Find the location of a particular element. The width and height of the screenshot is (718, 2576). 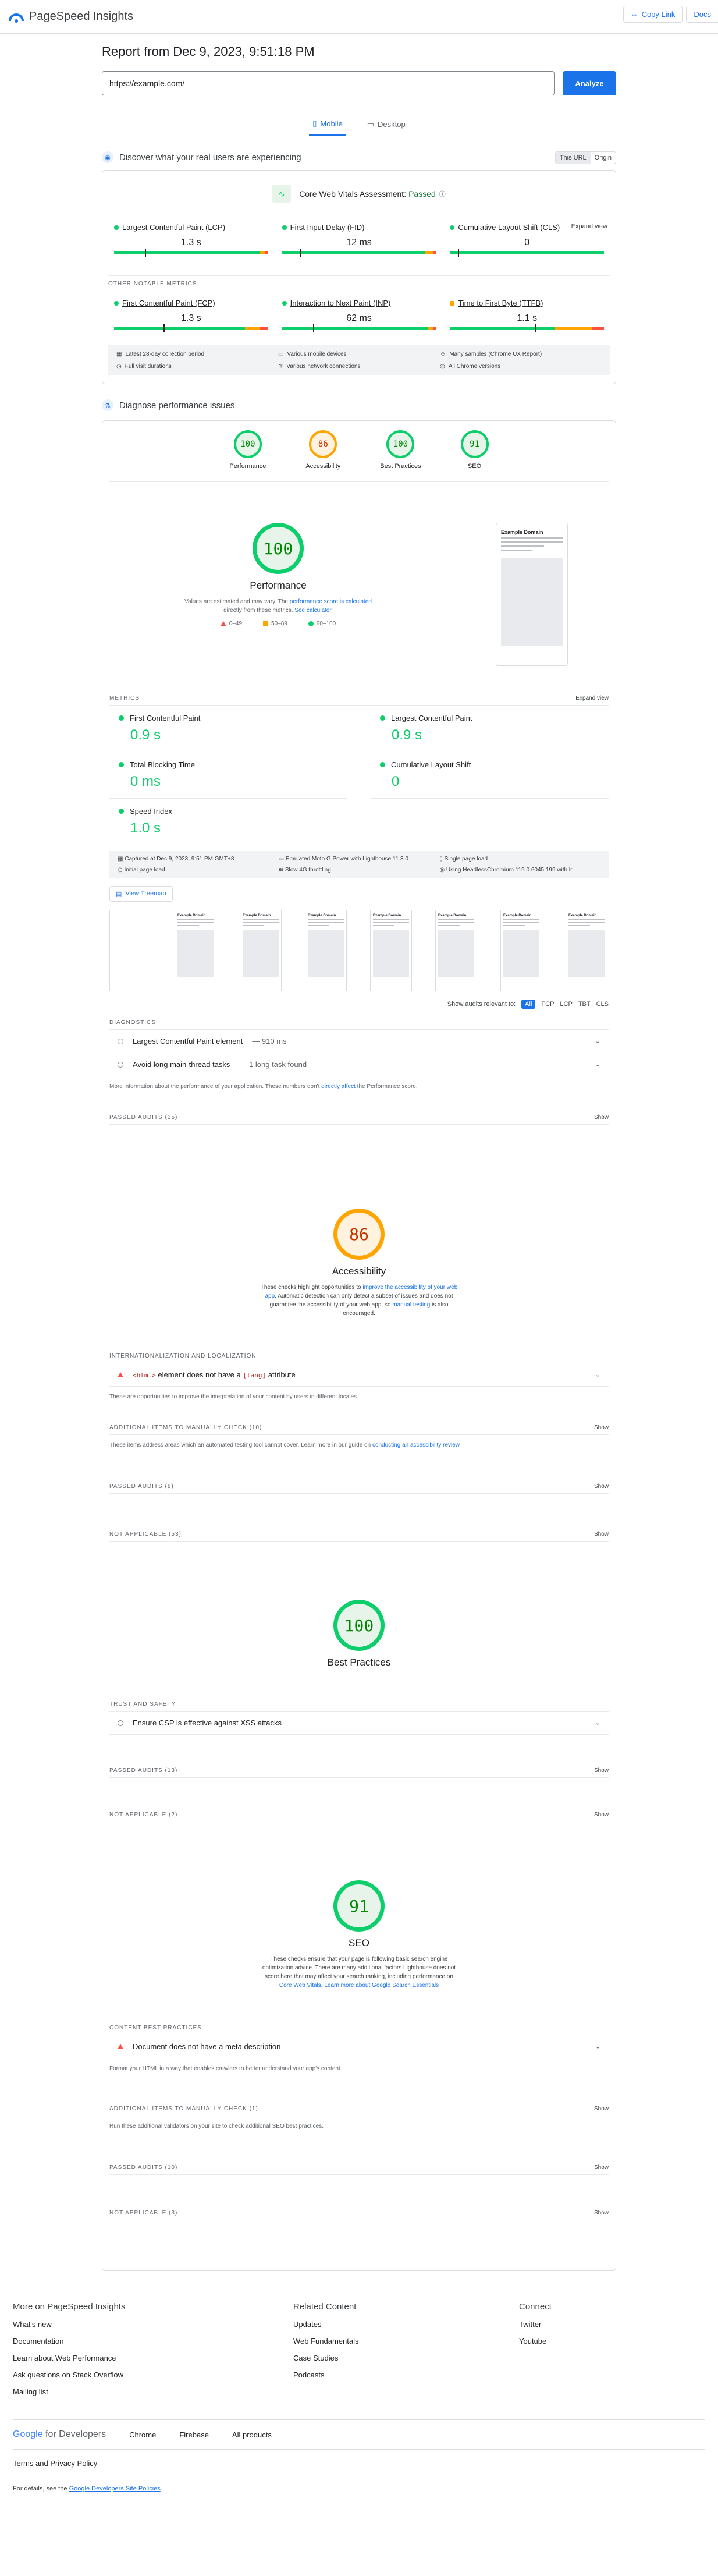

terms-privacy-link: Terms and Privacy Policy is located at coordinates (55, 2463).